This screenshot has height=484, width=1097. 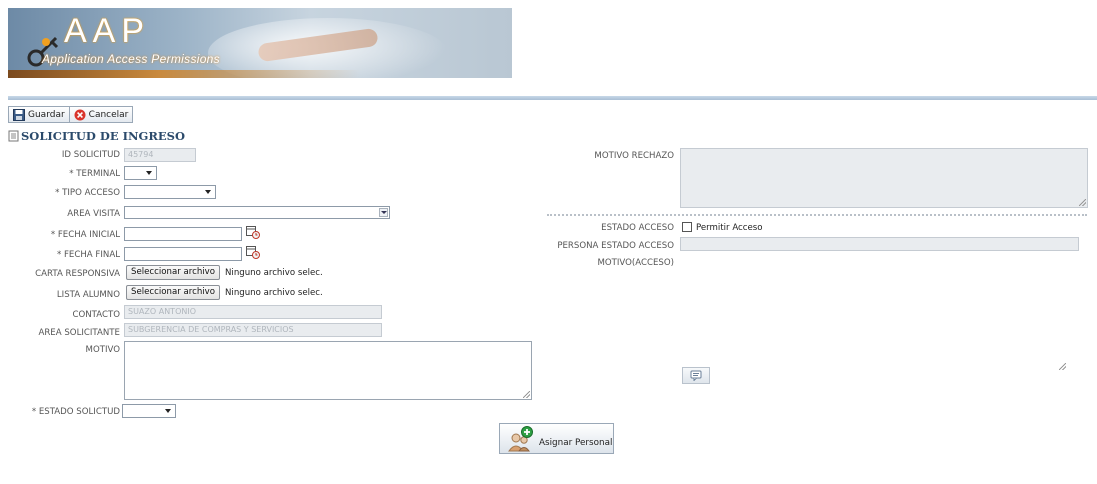 I want to click on fecha-final-input, so click(x=183, y=254).